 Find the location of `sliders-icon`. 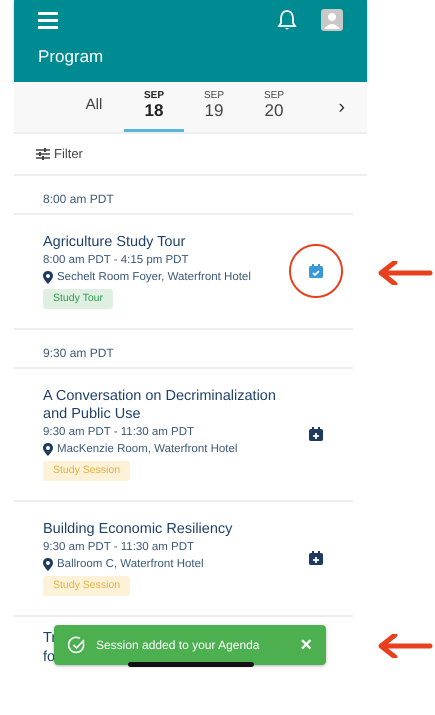

sliders-icon is located at coordinates (43, 154).